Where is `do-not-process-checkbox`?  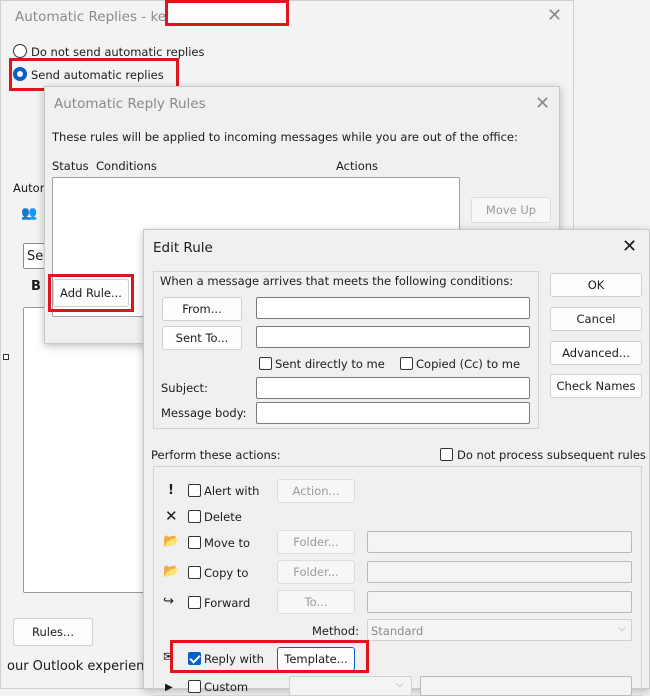
do-not-process-checkbox is located at coordinates (446, 454).